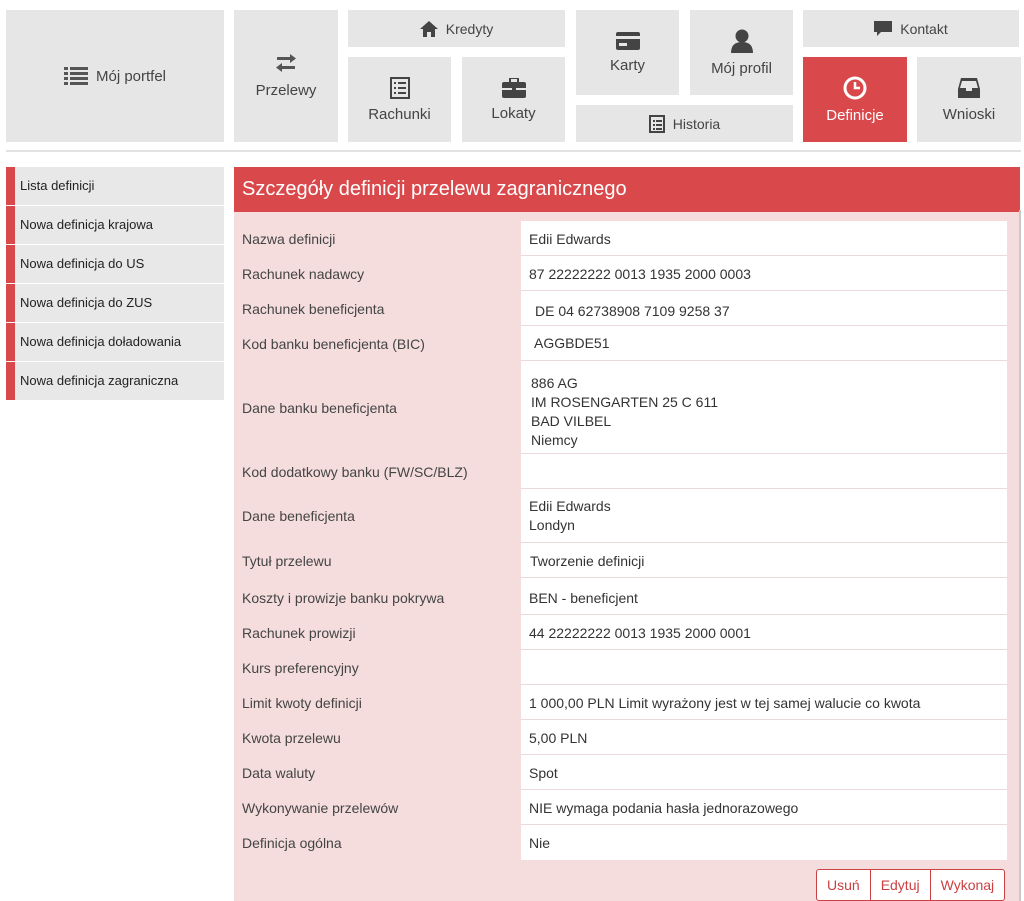  What do you see at coordinates (696, 123) in the screenshot?
I see `nav-historia-label: Historia` at bounding box center [696, 123].